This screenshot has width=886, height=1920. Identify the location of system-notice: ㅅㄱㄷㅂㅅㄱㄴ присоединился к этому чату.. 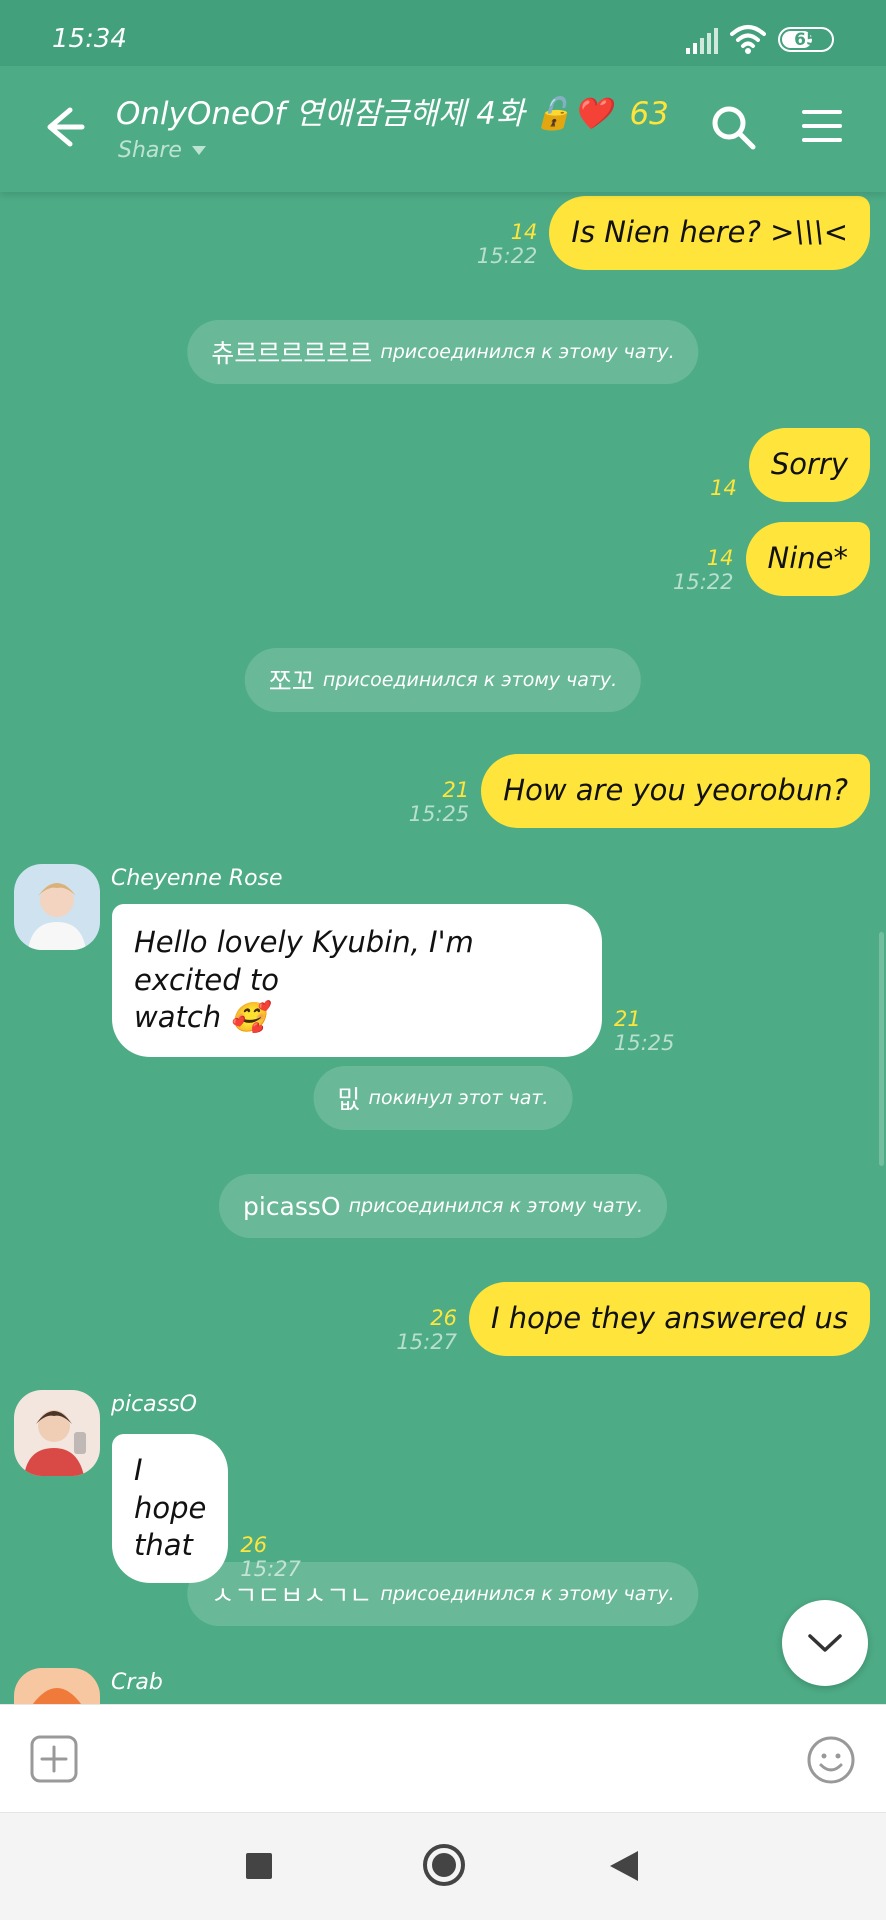
(443, 1594).